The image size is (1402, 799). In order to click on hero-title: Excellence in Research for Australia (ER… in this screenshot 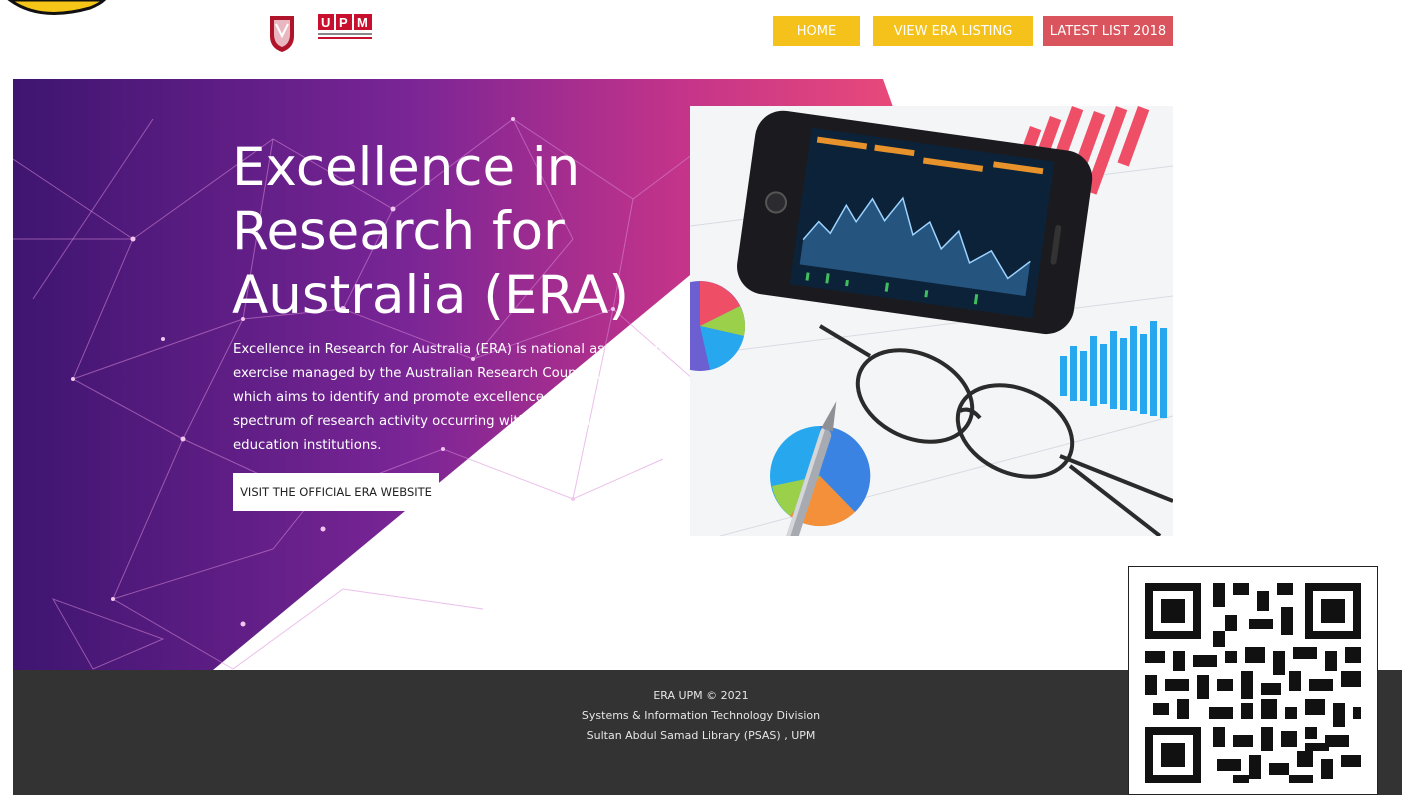, I will do `click(431, 231)`.